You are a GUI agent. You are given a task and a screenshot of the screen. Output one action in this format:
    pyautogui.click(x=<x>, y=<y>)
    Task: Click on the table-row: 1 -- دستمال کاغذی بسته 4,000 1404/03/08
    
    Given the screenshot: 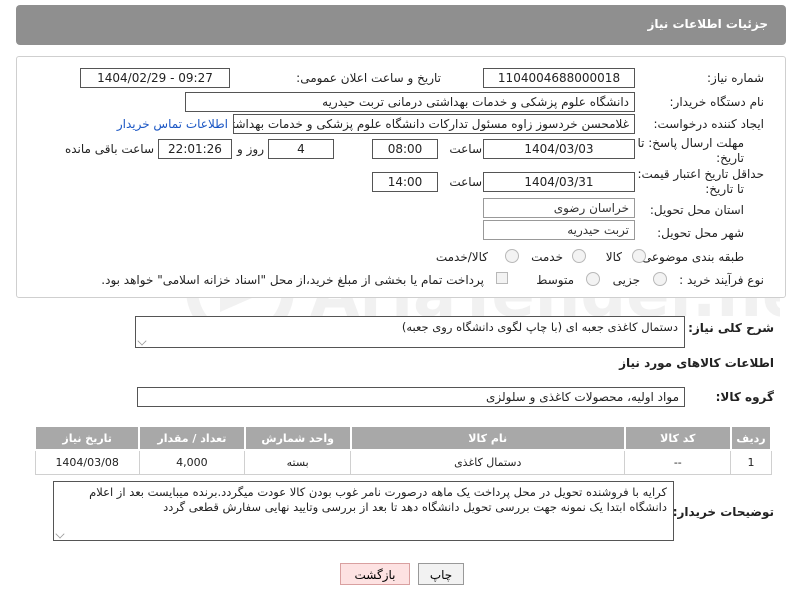 What is the action you would take?
    pyautogui.click(x=403, y=462)
    